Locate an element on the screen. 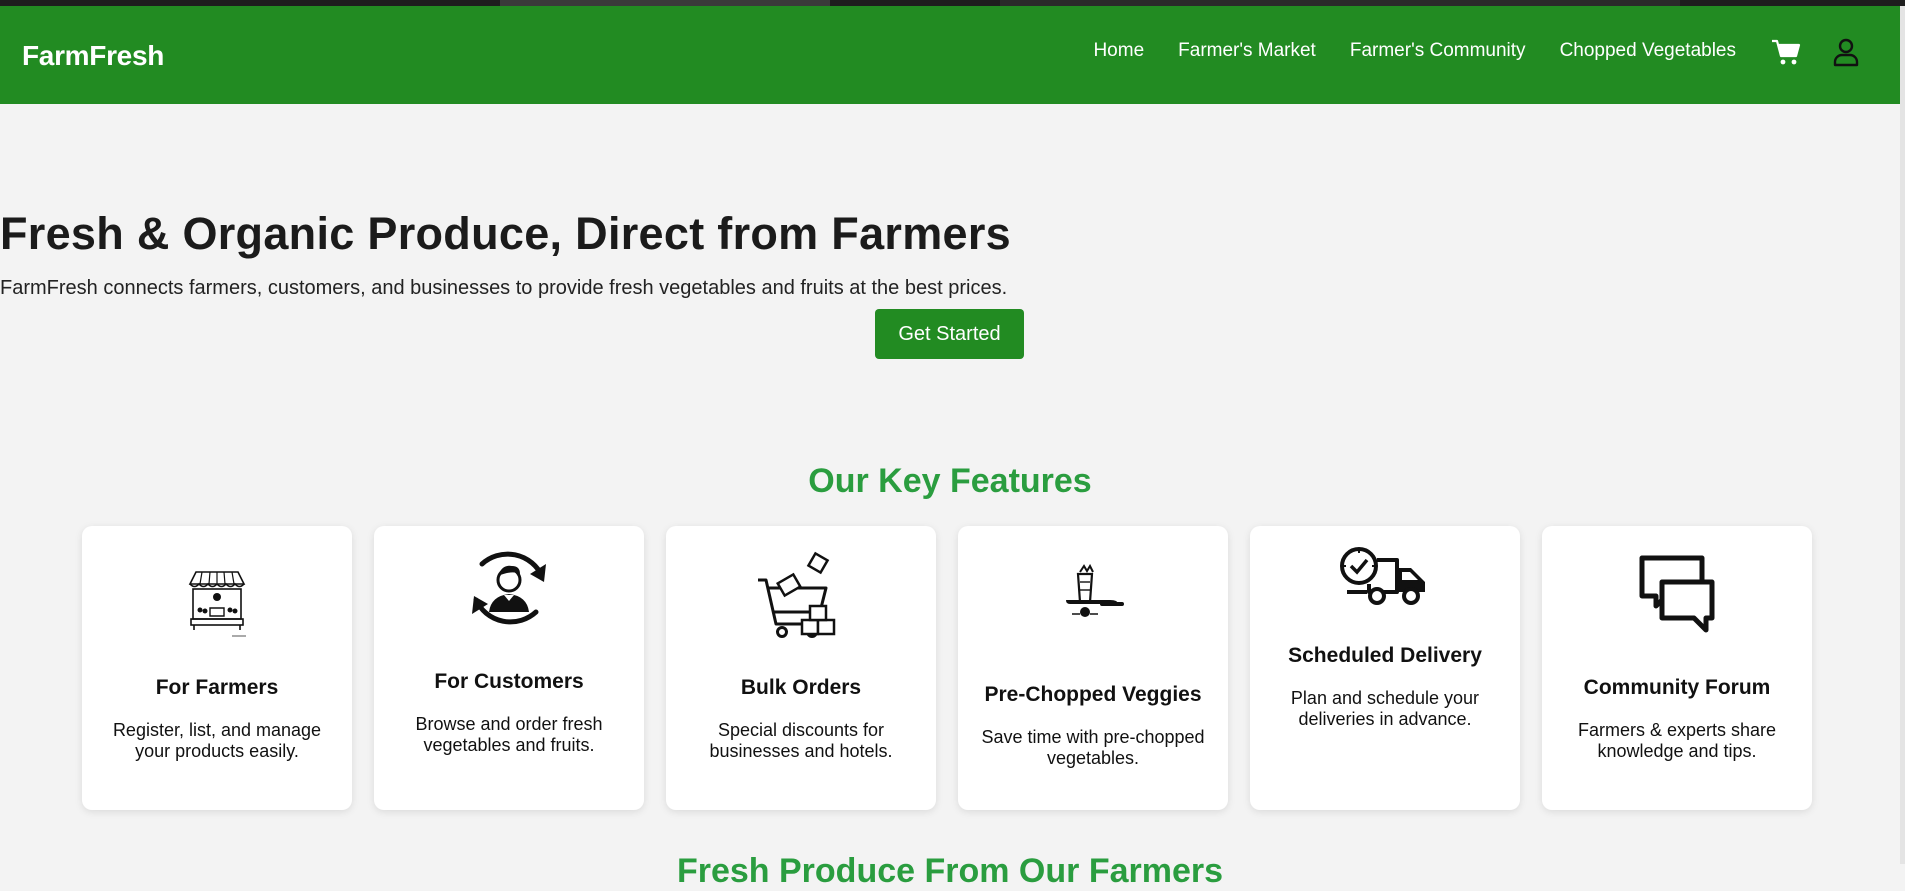 Image resolution: width=1905 pixels, height=891 pixels. knife-carrot-icon is located at coordinates (1093, 593).